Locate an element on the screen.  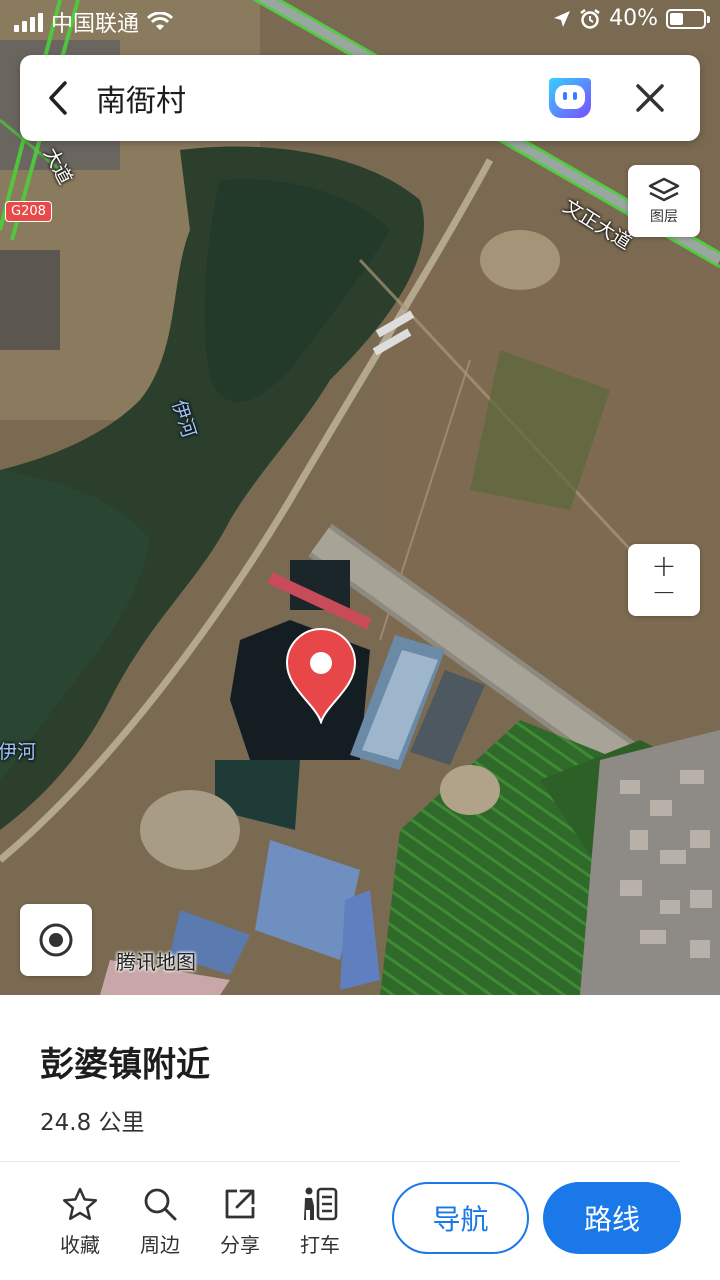
favorite-button: 收藏 is located at coordinates (80, 1221).